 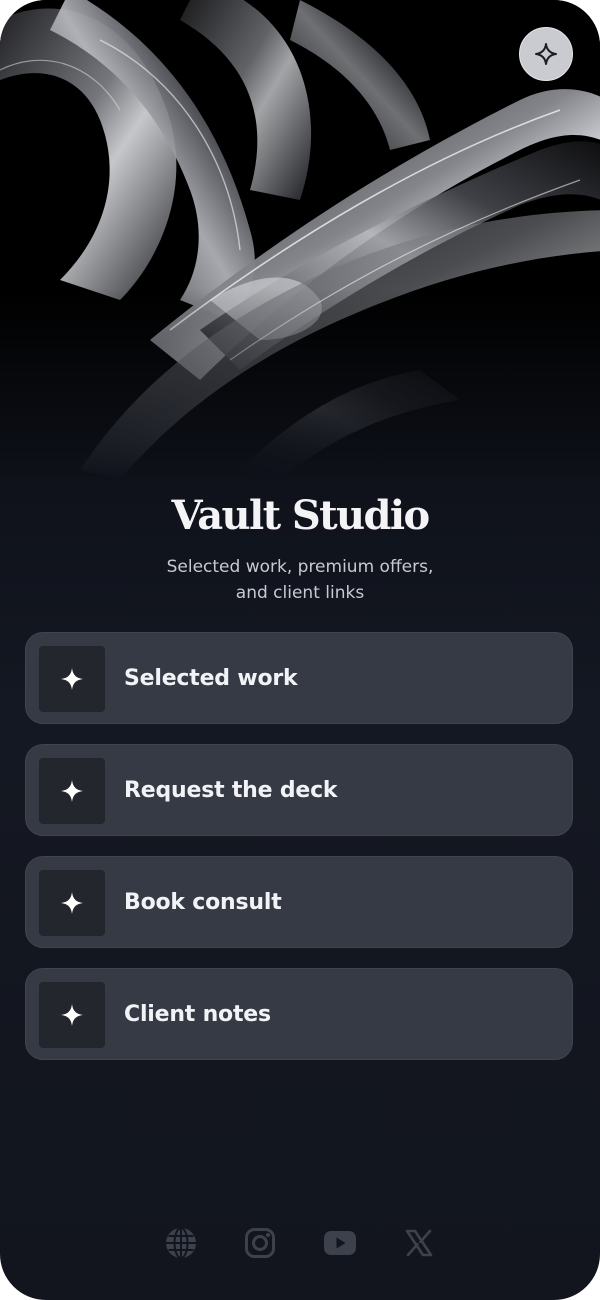 I want to click on globe-icon, so click(x=181, y=1243).